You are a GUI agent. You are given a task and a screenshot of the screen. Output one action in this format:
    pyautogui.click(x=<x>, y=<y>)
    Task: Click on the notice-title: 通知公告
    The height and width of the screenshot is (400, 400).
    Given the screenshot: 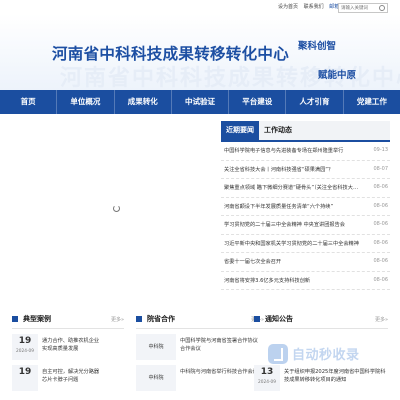 What is the action you would take?
    pyautogui.click(x=279, y=319)
    